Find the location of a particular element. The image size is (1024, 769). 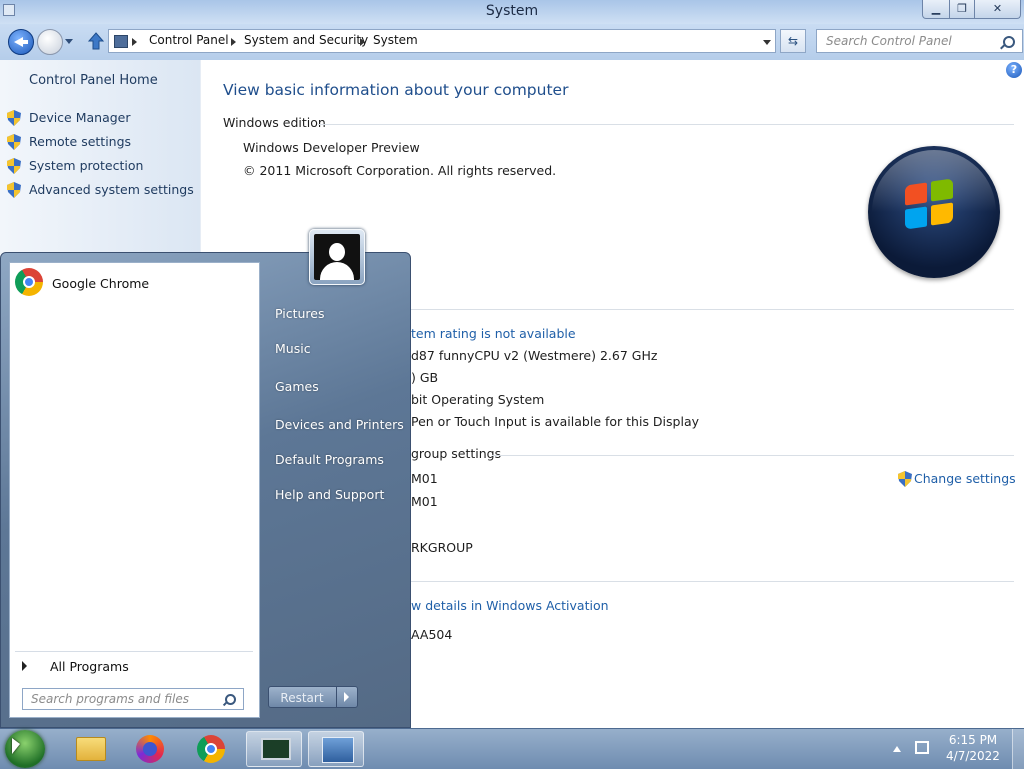

back-button is located at coordinates (21, 42).